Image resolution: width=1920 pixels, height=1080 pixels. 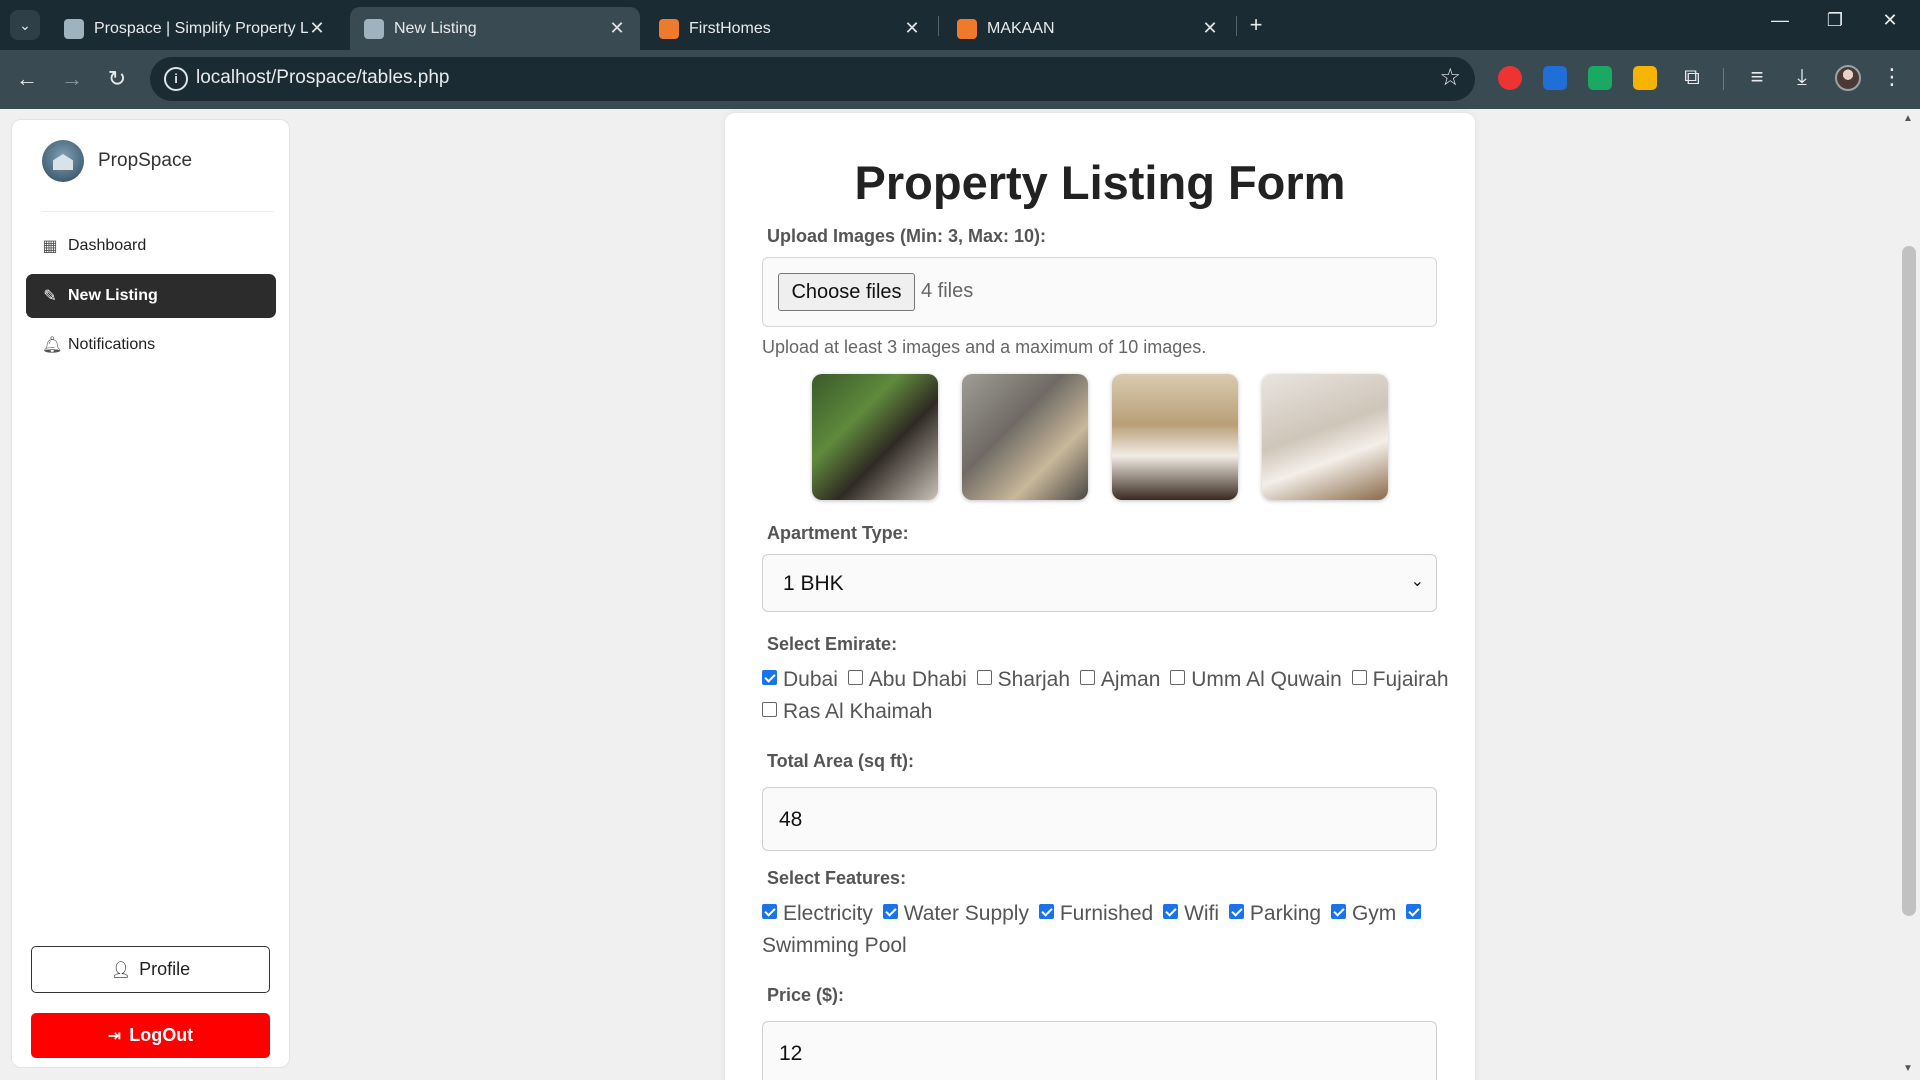 What do you see at coordinates (730, 28) in the screenshot?
I see `tab-title: FirstHomes` at bounding box center [730, 28].